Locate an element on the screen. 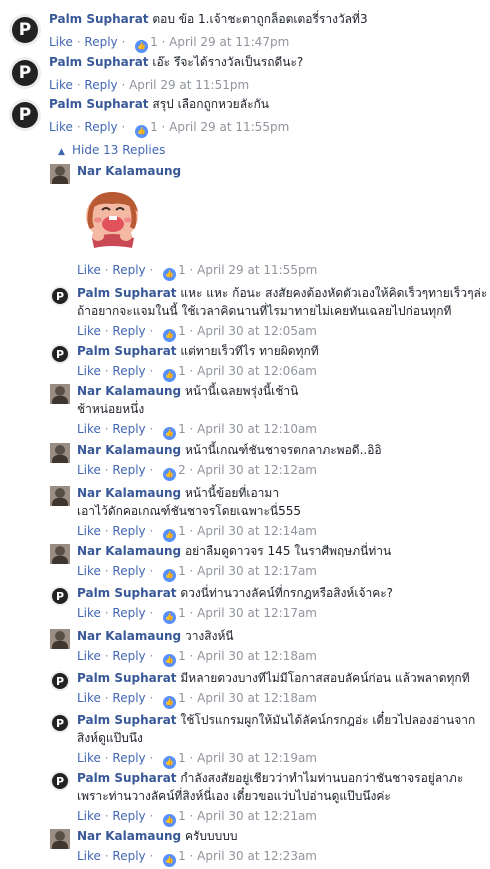 The height and width of the screenshot is (869, 490). timestamp: April 29 at 11:47pm is located at coordinates (229, 42).